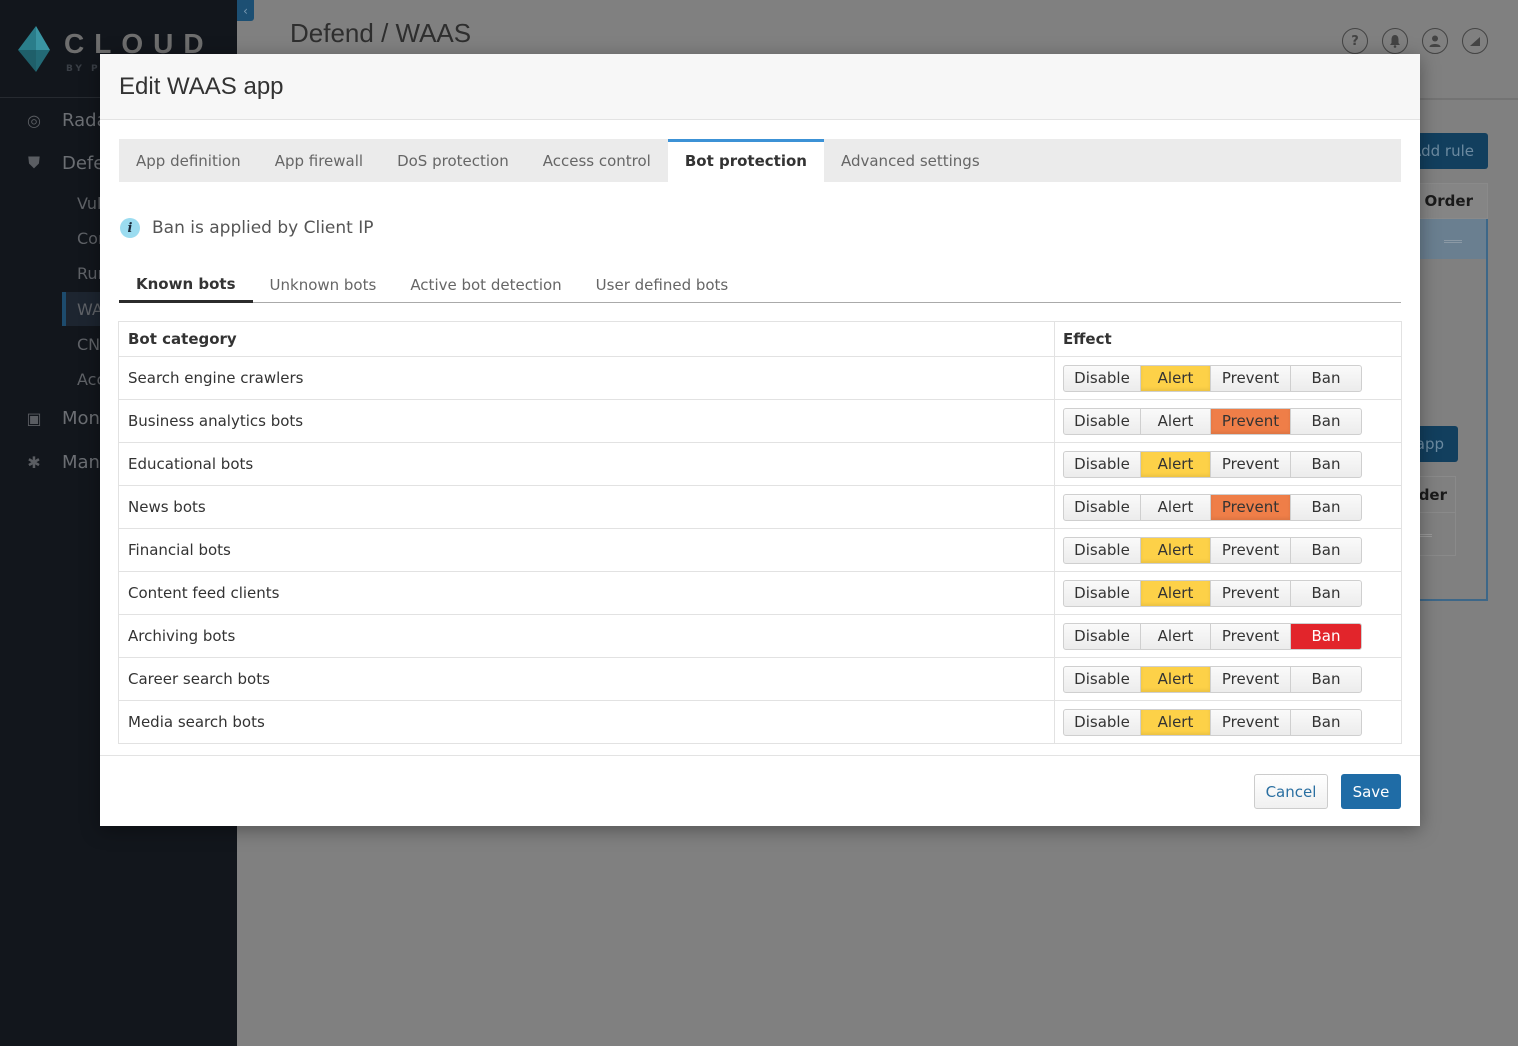 This screenshot has height=1046, width=1518. What do you see at coordinates (1228, 339) in the screenshot?
I see `column-header-effect: Effect` at bounding box center [1228, 339].